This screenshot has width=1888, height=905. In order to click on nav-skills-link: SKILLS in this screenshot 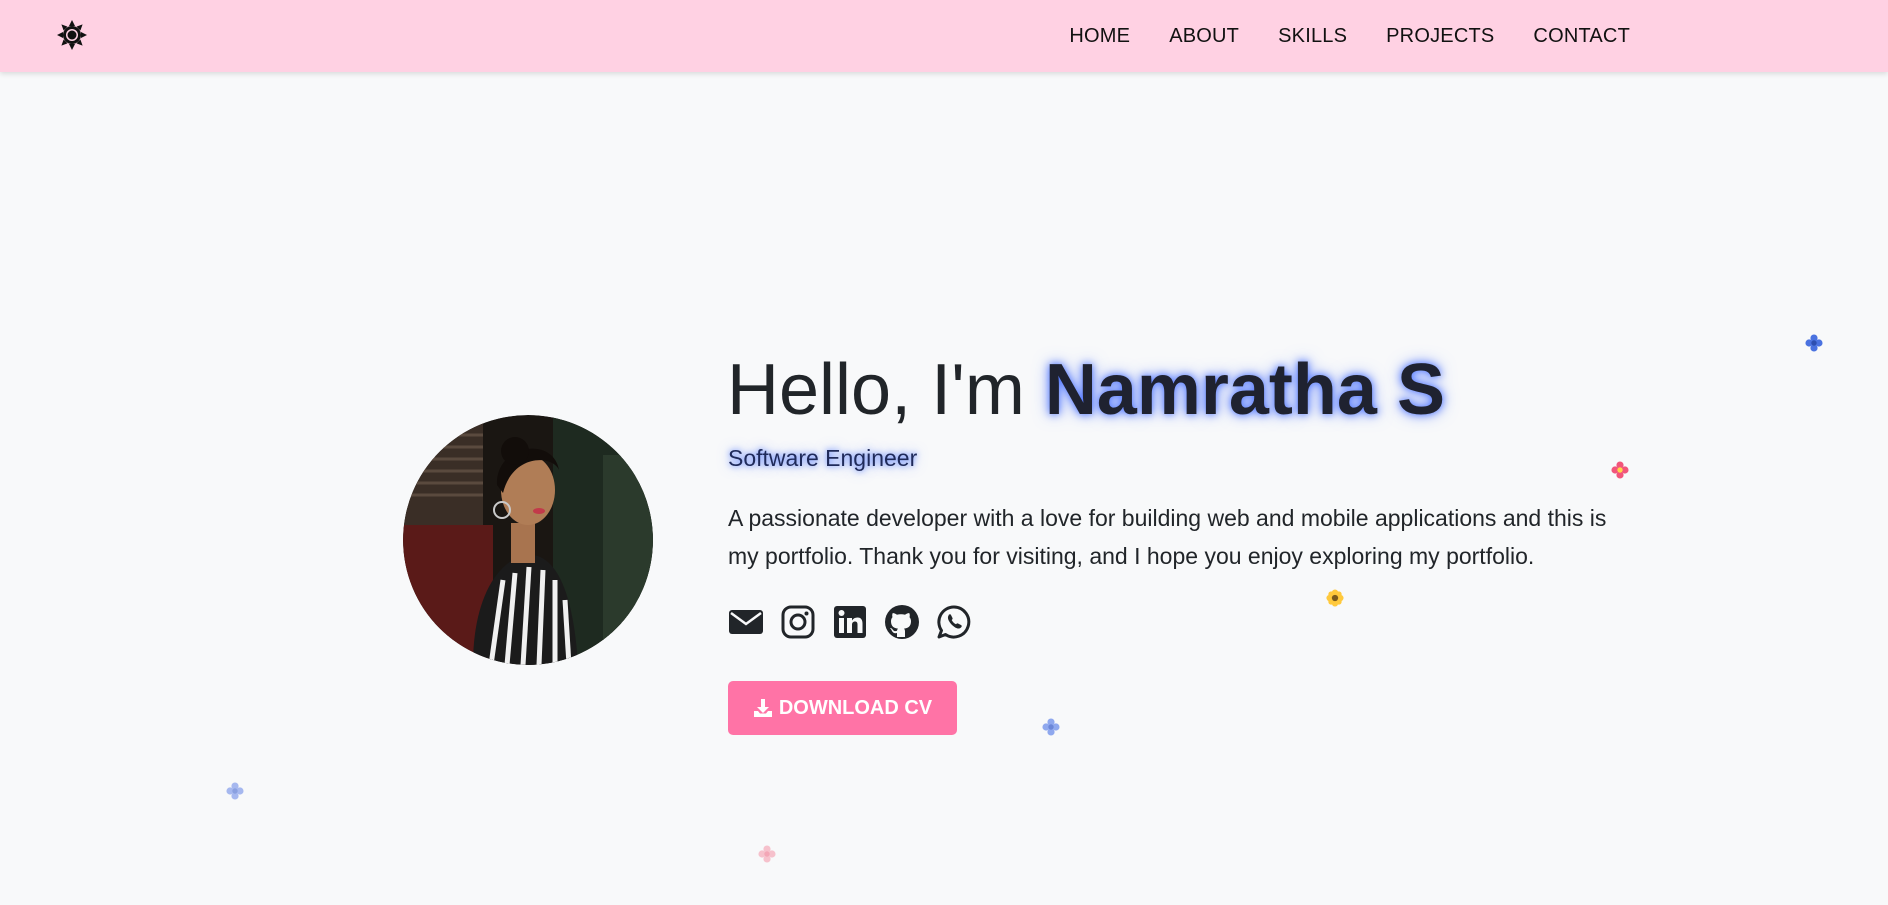, I will do `click(1312, 36)`.